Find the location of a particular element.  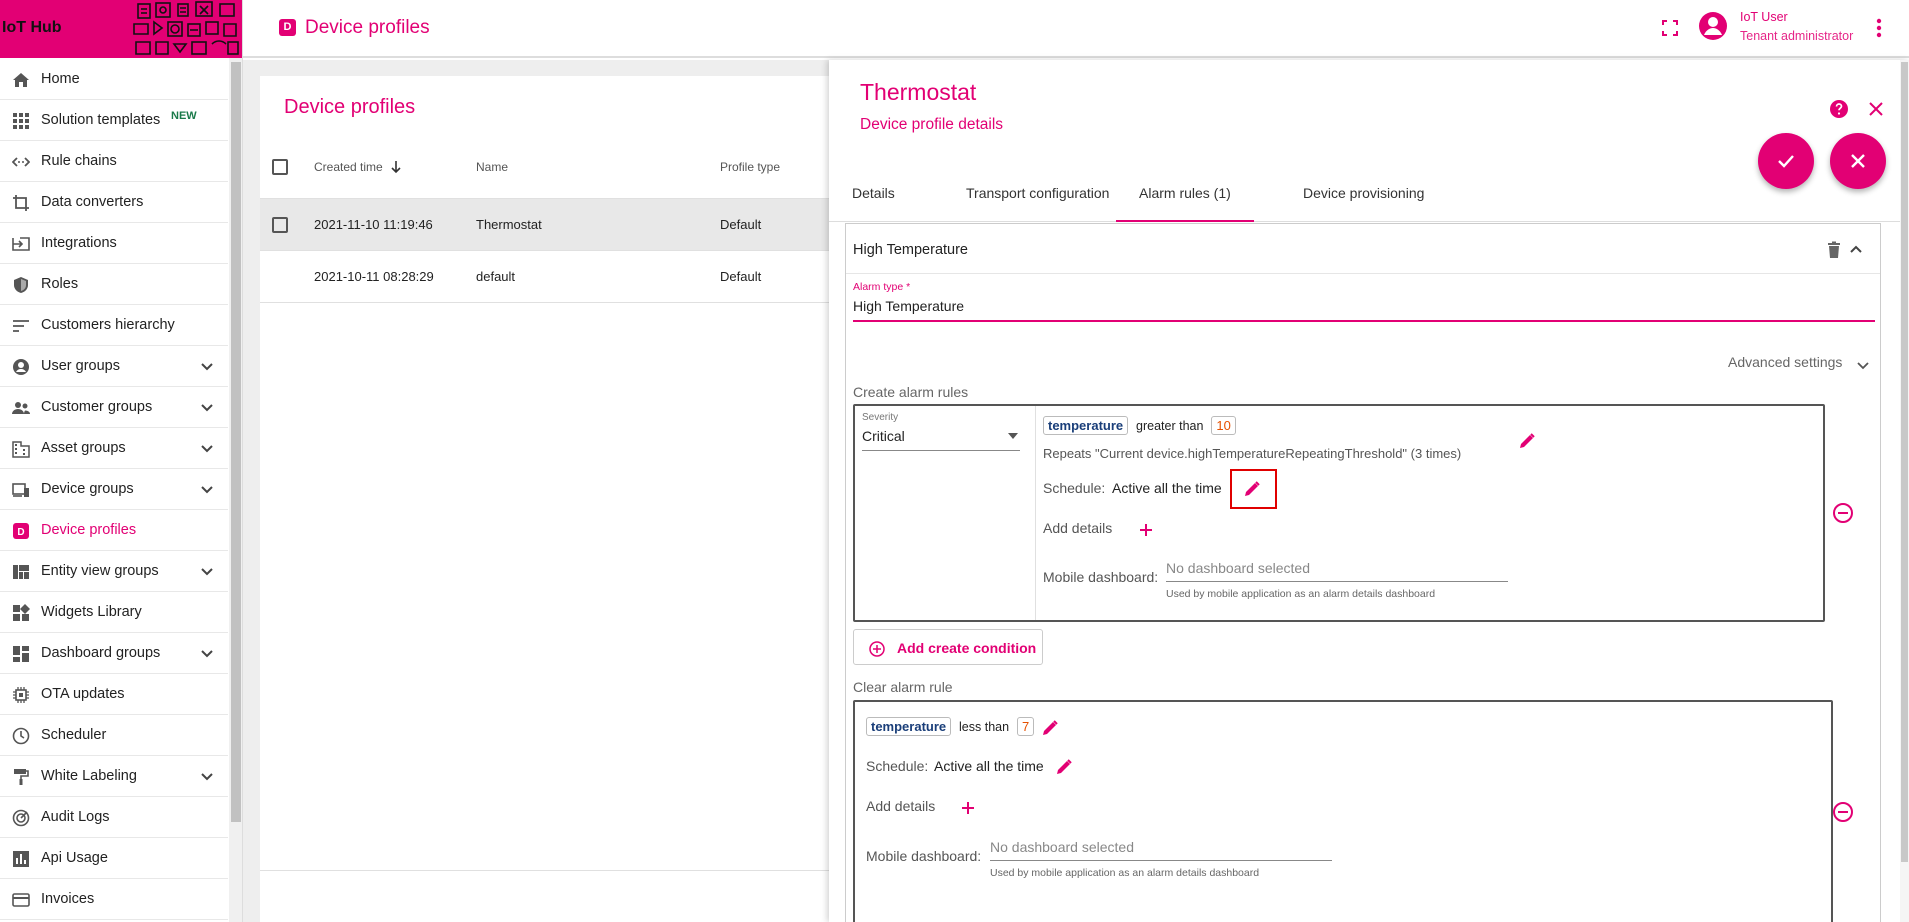

close-icon is located at coordinates (1876, 109).